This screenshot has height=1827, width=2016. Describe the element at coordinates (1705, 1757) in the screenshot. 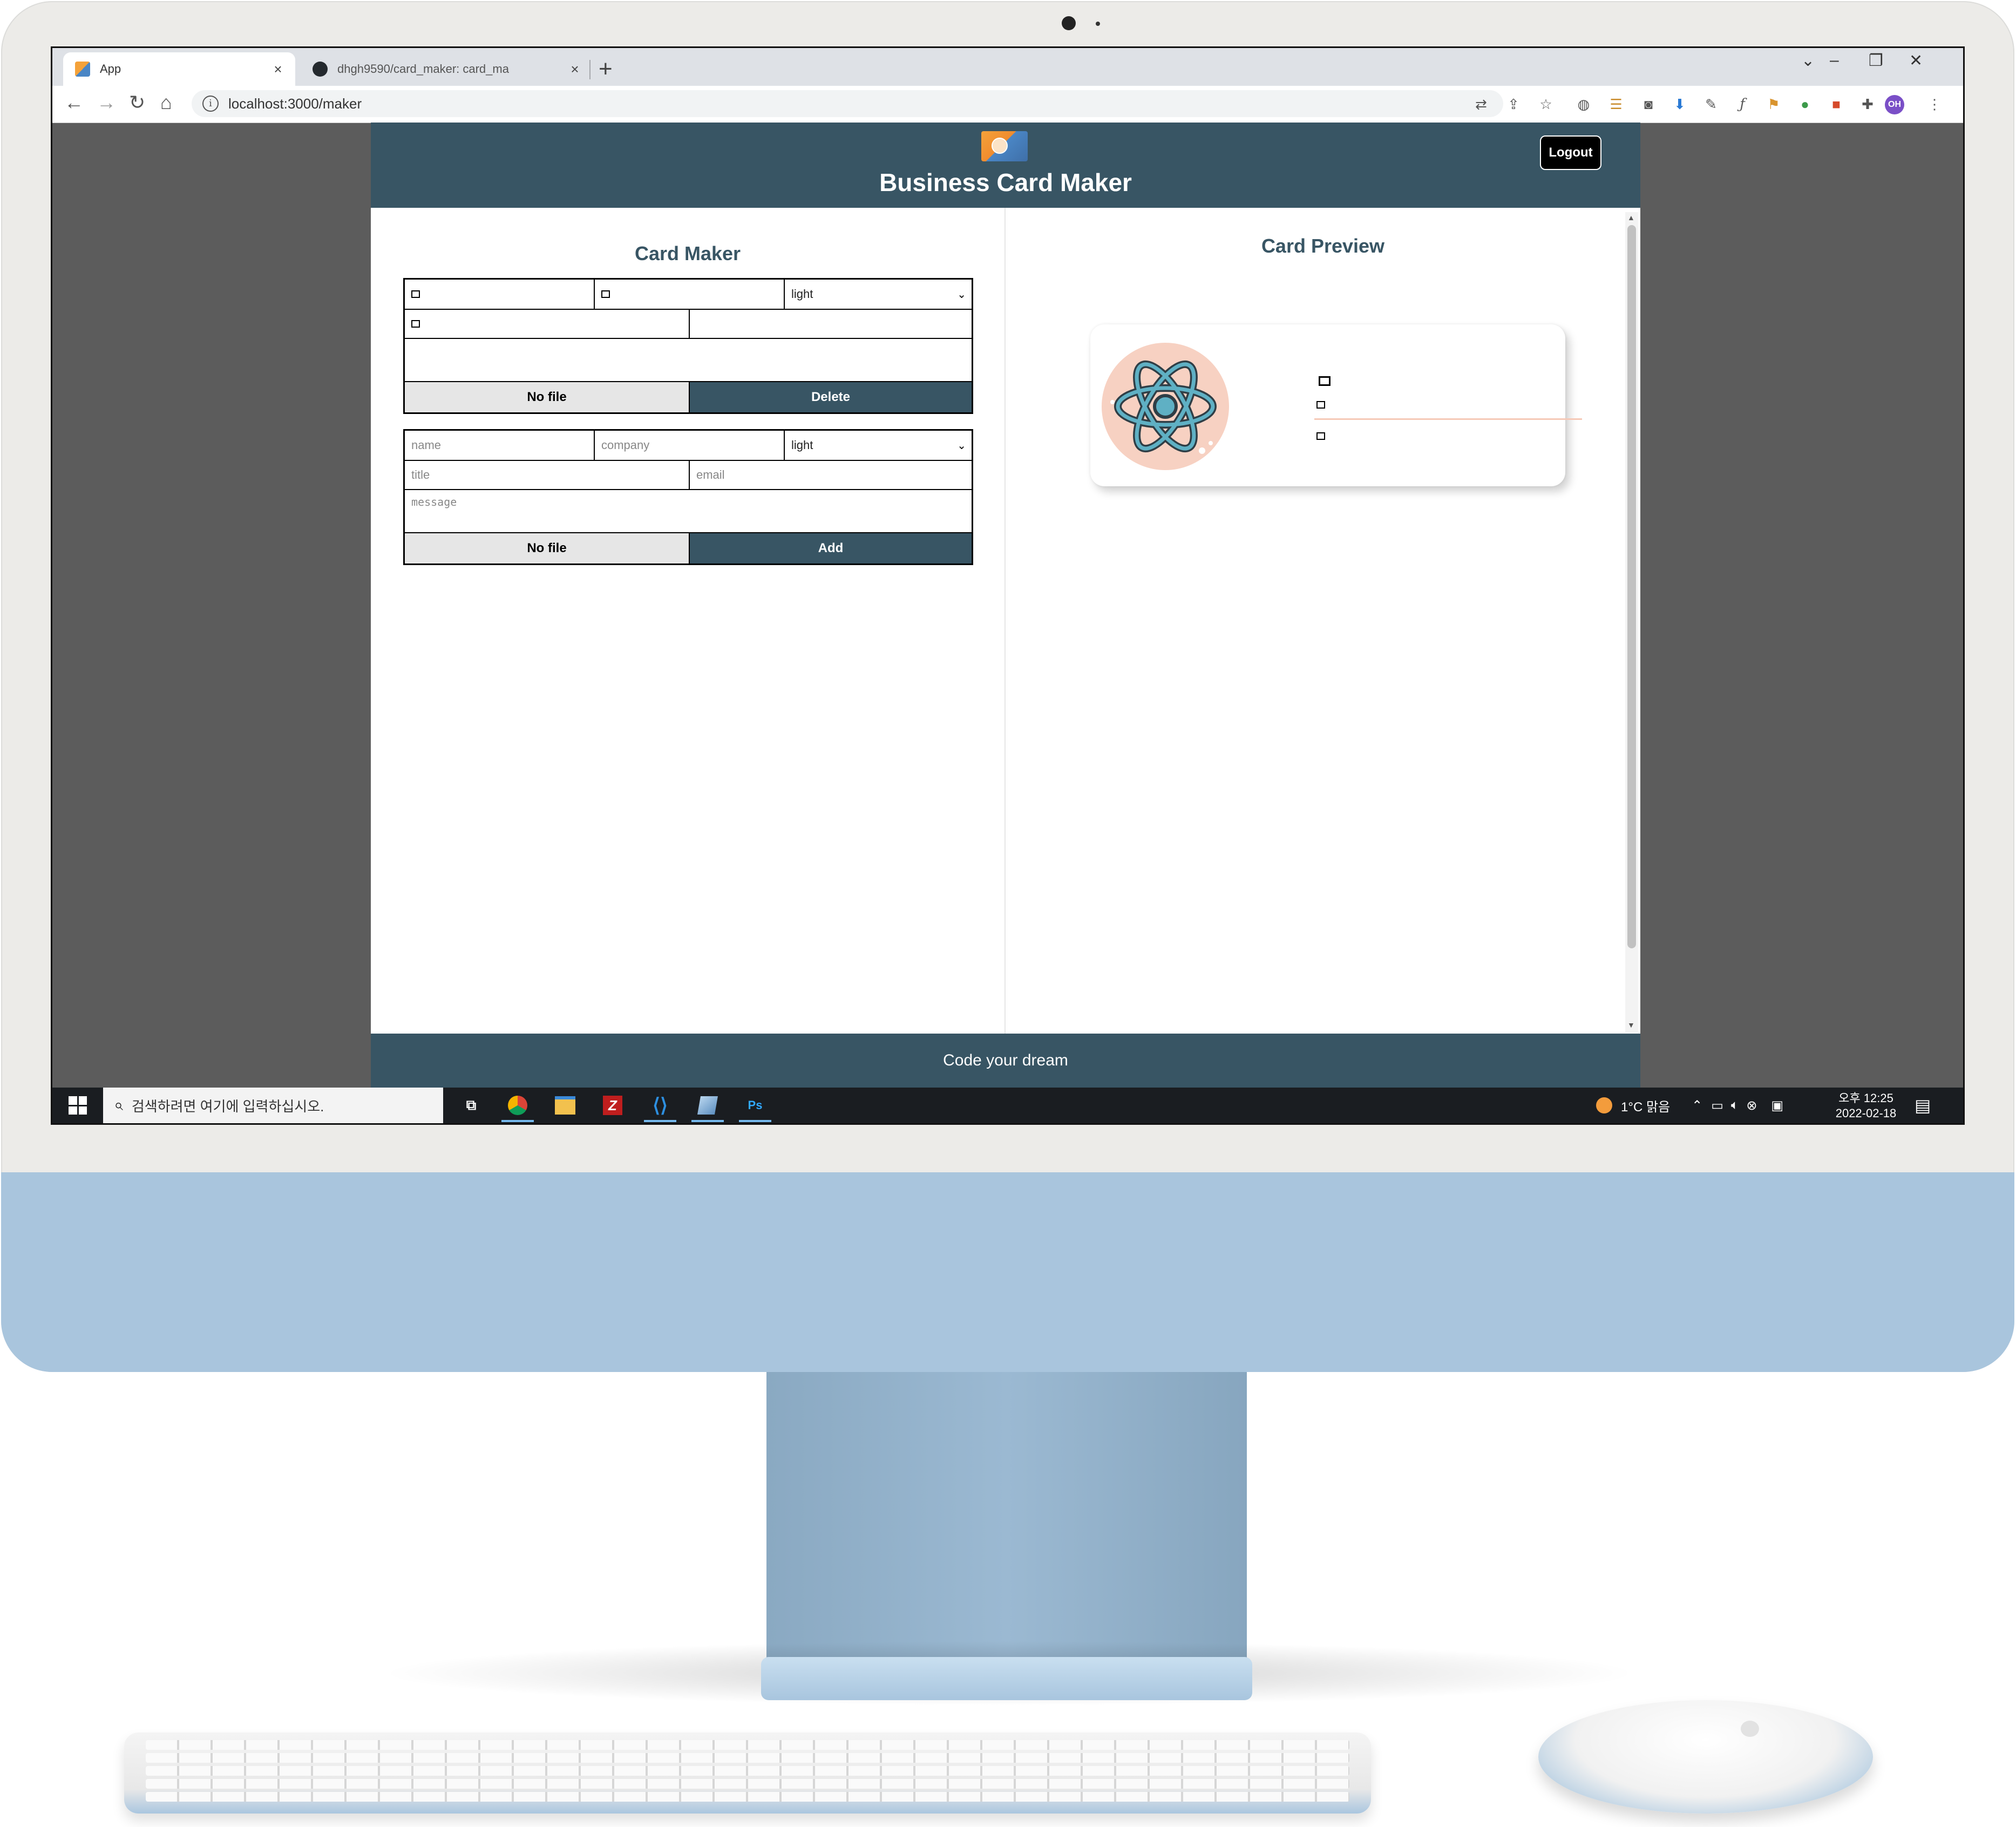

I see `mouse` at that location.